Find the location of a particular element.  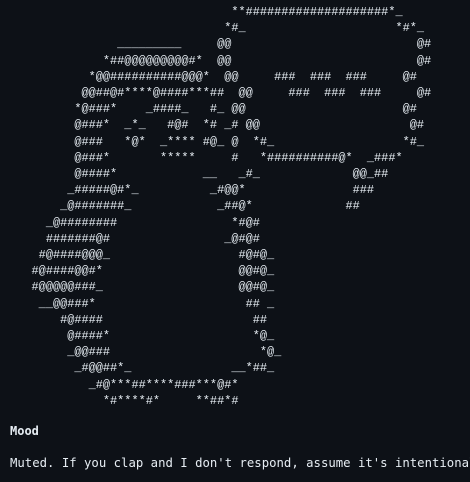

ascii-art-line: #@#### ## is located at coordinates (135, 319).